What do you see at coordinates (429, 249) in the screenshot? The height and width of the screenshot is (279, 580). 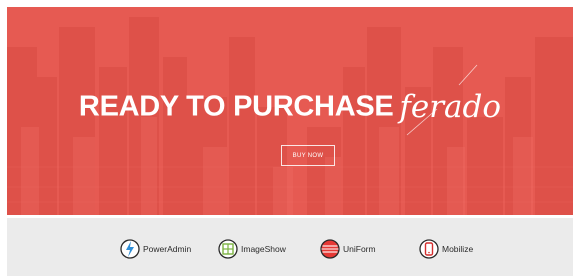 I see `mobilize-icon` at bounding box center [429, 249].